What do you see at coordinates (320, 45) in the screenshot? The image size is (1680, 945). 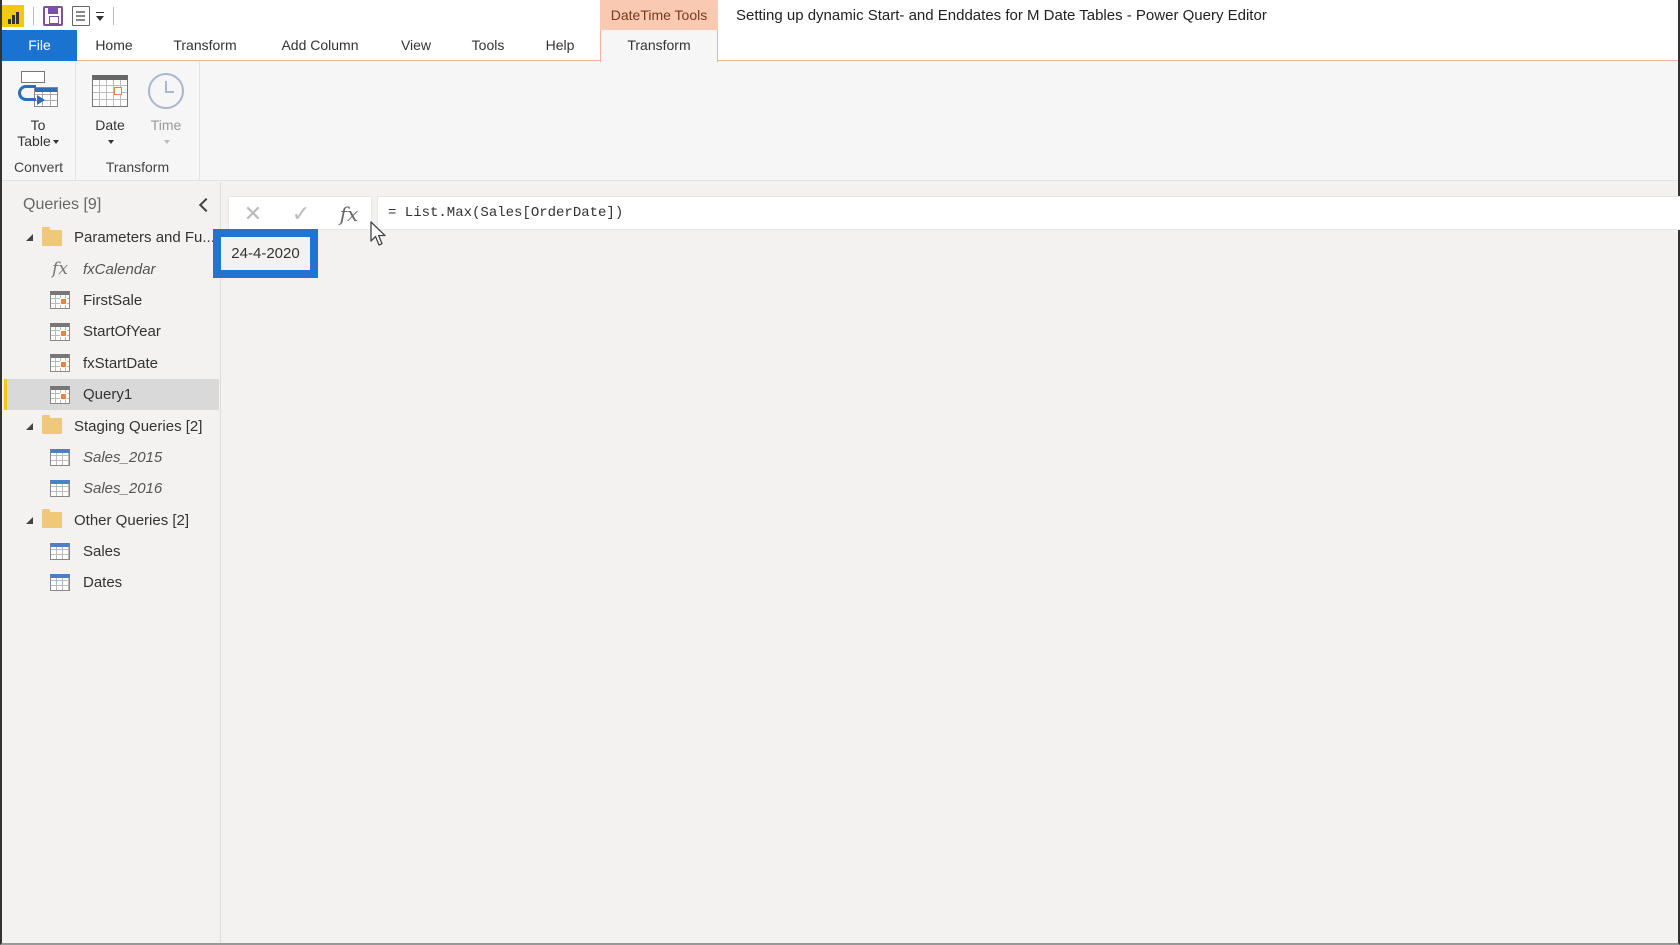 I see `tab-add-column: Add Column` at bounding box center [320, 45].